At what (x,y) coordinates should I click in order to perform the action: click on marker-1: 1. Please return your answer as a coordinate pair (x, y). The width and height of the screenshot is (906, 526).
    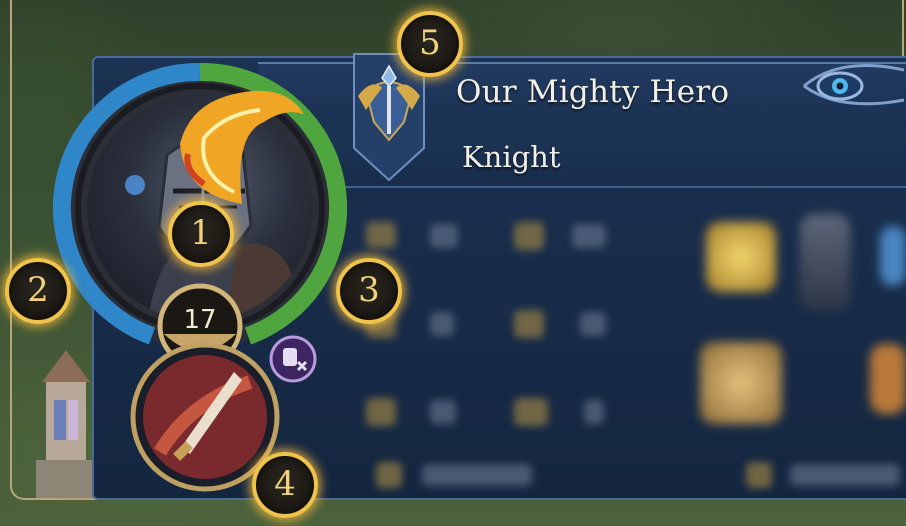
    Looking at the image, I should click on (201, 234).